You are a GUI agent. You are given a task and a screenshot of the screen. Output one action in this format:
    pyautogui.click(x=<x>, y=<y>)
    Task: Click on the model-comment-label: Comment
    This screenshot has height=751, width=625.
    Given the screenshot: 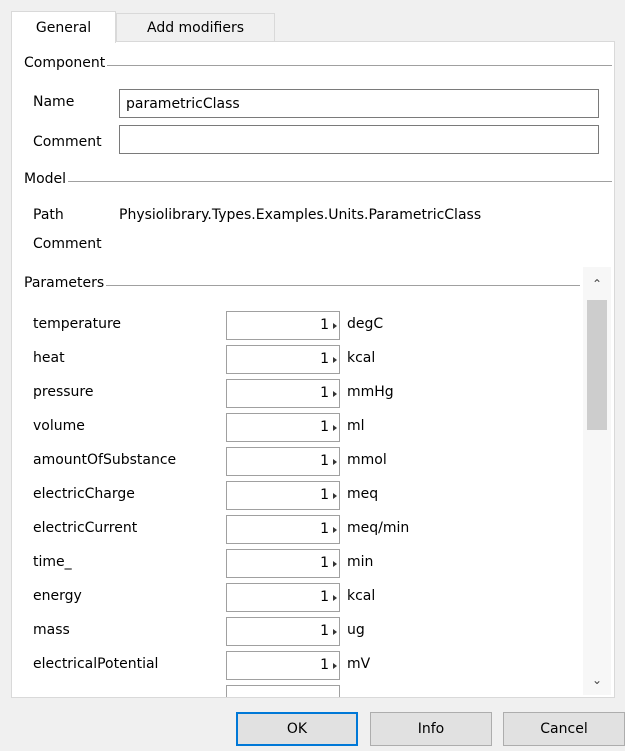 What is the action you would take?
    pyautogui.click(x=67, y=244)
    